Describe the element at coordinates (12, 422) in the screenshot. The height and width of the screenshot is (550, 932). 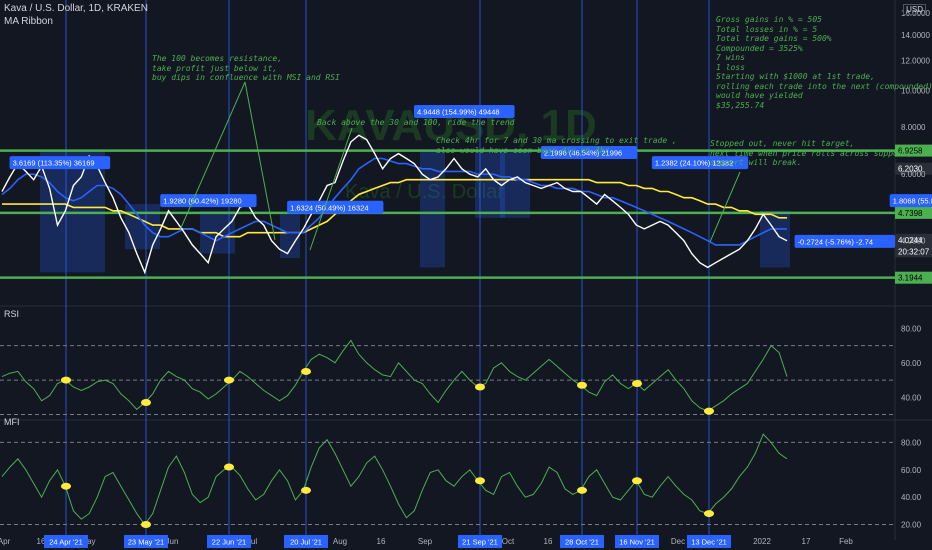
I see `mfi-title: MFI` at that location.